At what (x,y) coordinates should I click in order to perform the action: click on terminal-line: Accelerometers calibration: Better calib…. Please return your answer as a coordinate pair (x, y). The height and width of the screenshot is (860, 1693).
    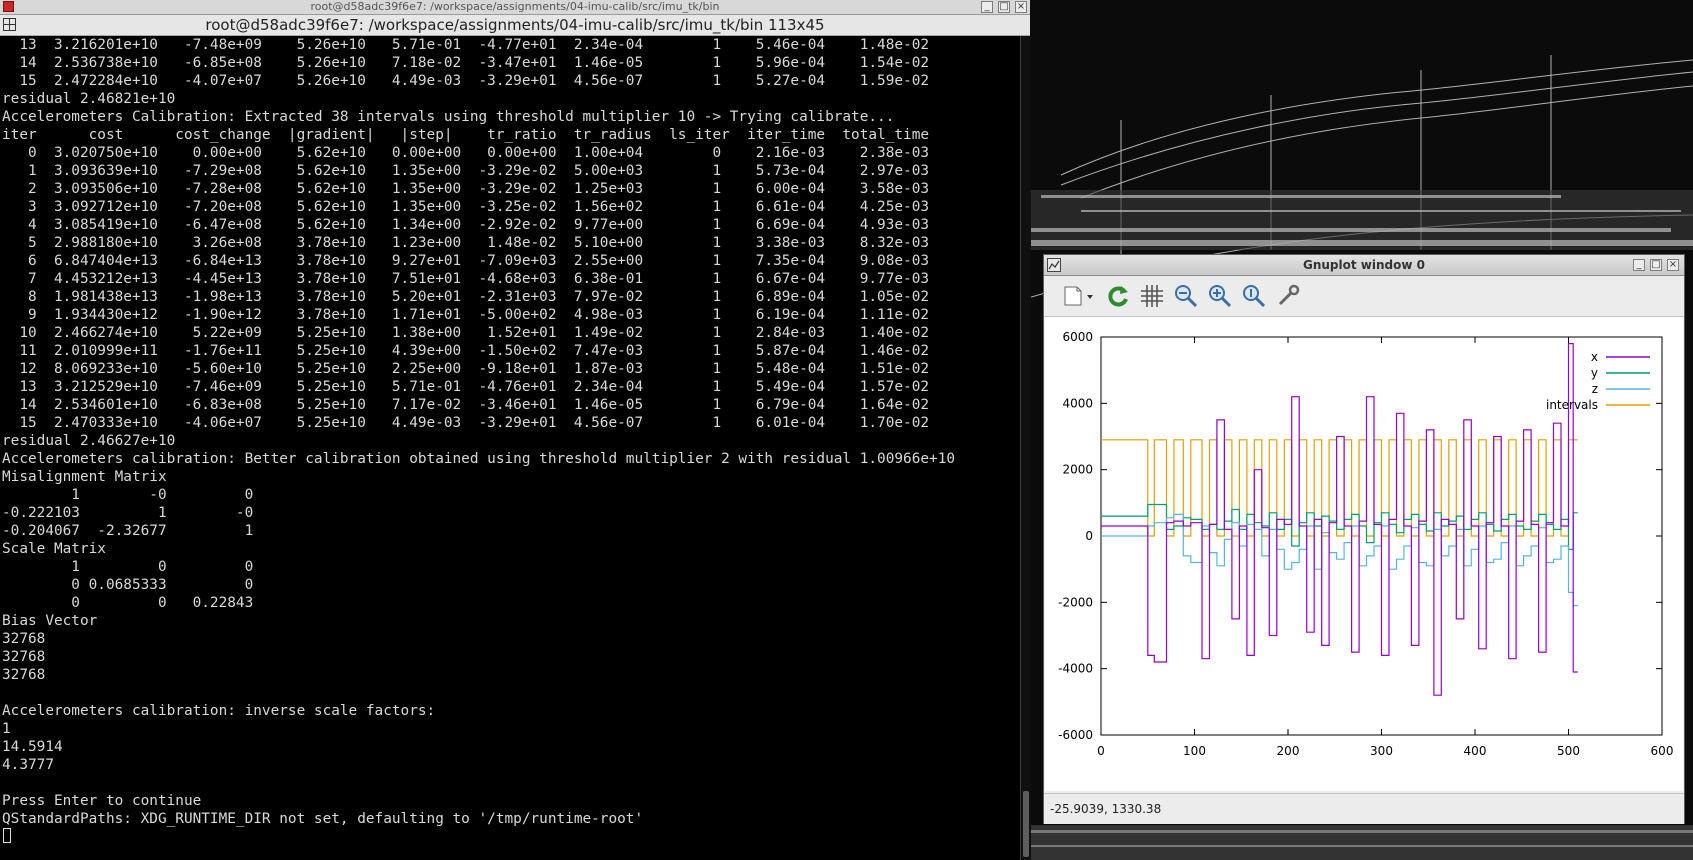
    Looking at the image, I should click on (479, 459).